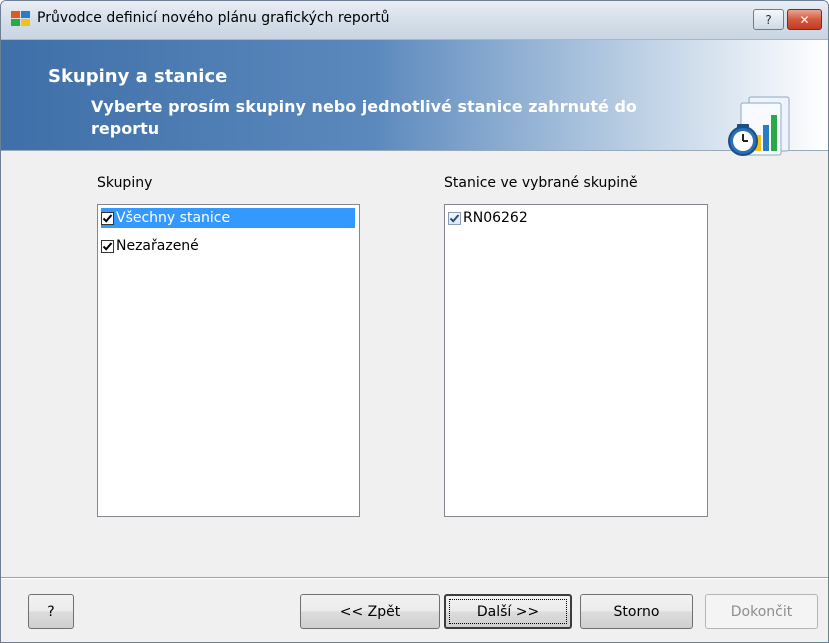 The height and width of the screenshot is (643, 829). I want to click on groups-label: Skupiny, so click(125, 183).